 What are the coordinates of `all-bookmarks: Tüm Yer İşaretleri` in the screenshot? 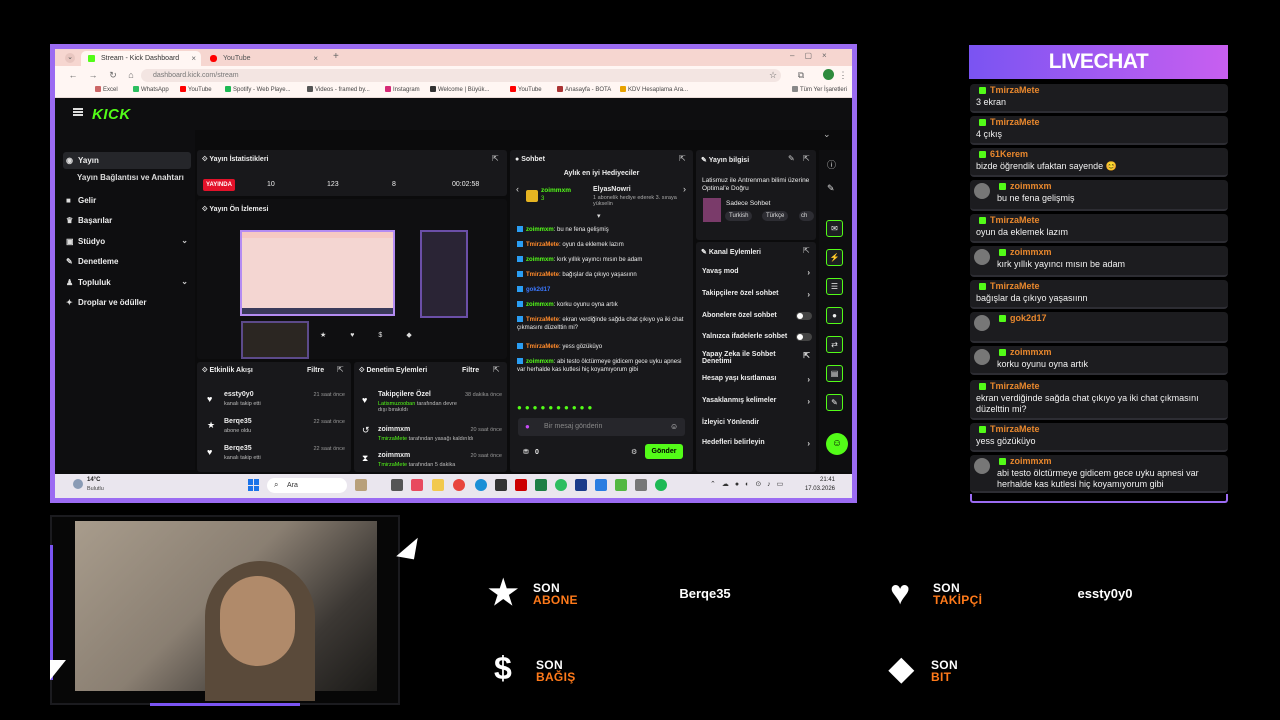 It's located at (819, 89).